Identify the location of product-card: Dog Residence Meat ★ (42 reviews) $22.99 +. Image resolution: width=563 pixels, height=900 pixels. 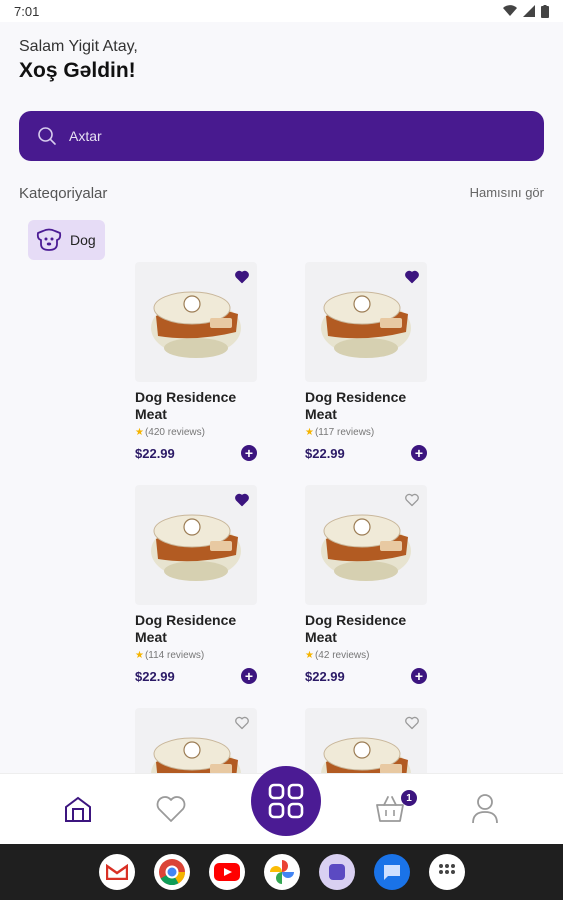
(366, 584).